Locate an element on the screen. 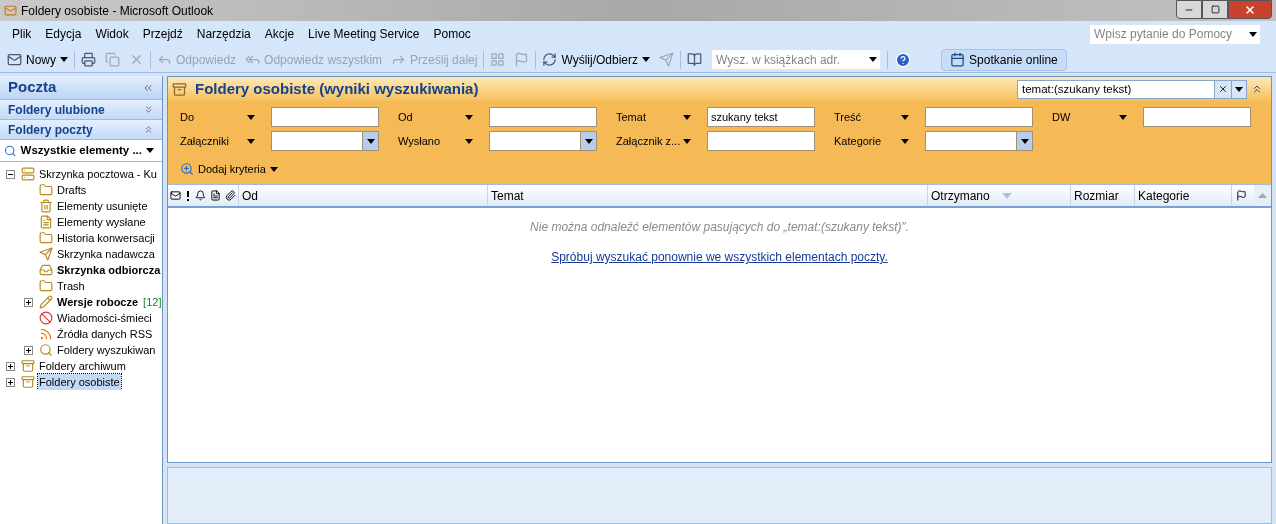 The height and width of the screenshot is (524, 1276). criteria-label: Treść is located at coordinates (872, 117).